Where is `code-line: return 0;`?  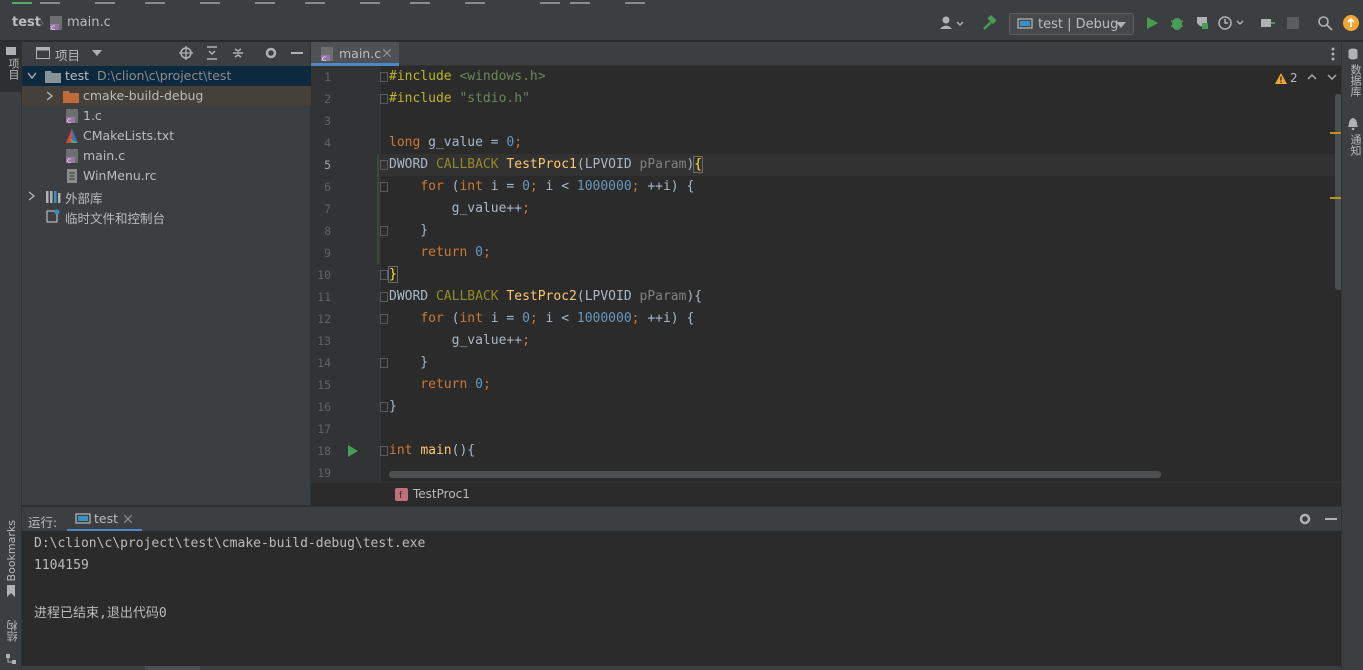
code-line: return 0; is located at coordinates (455, 252).